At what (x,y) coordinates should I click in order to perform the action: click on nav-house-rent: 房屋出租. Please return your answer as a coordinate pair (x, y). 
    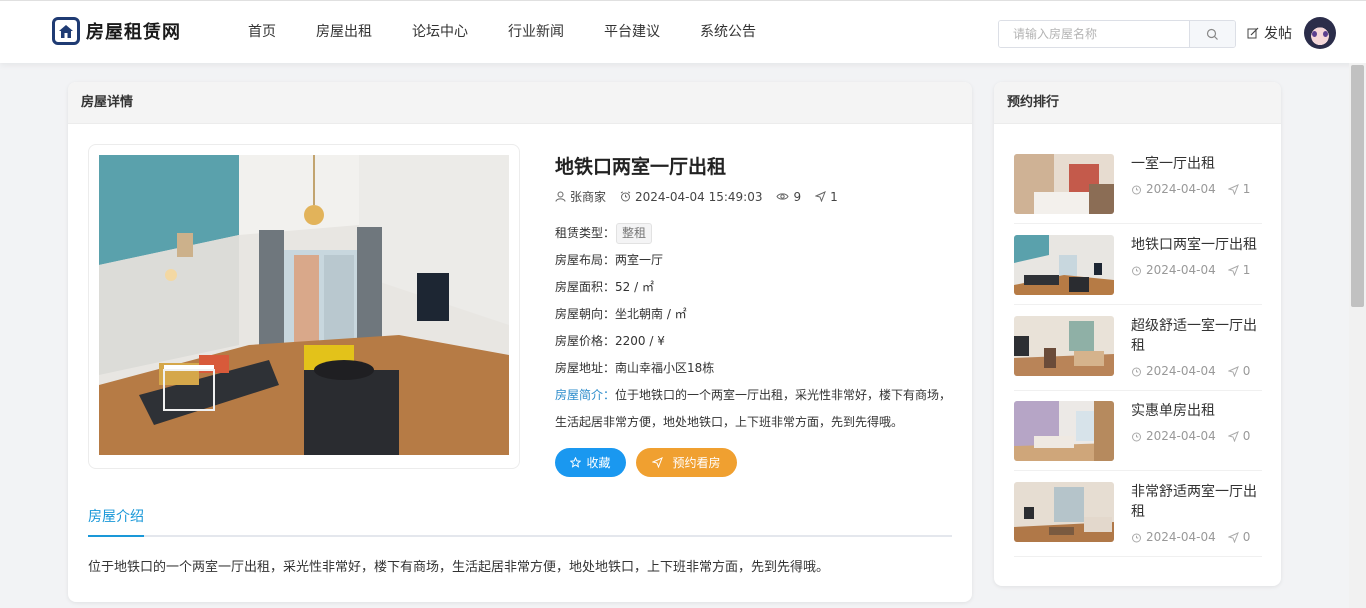
    Looking at the image, I should click on (344, 32).